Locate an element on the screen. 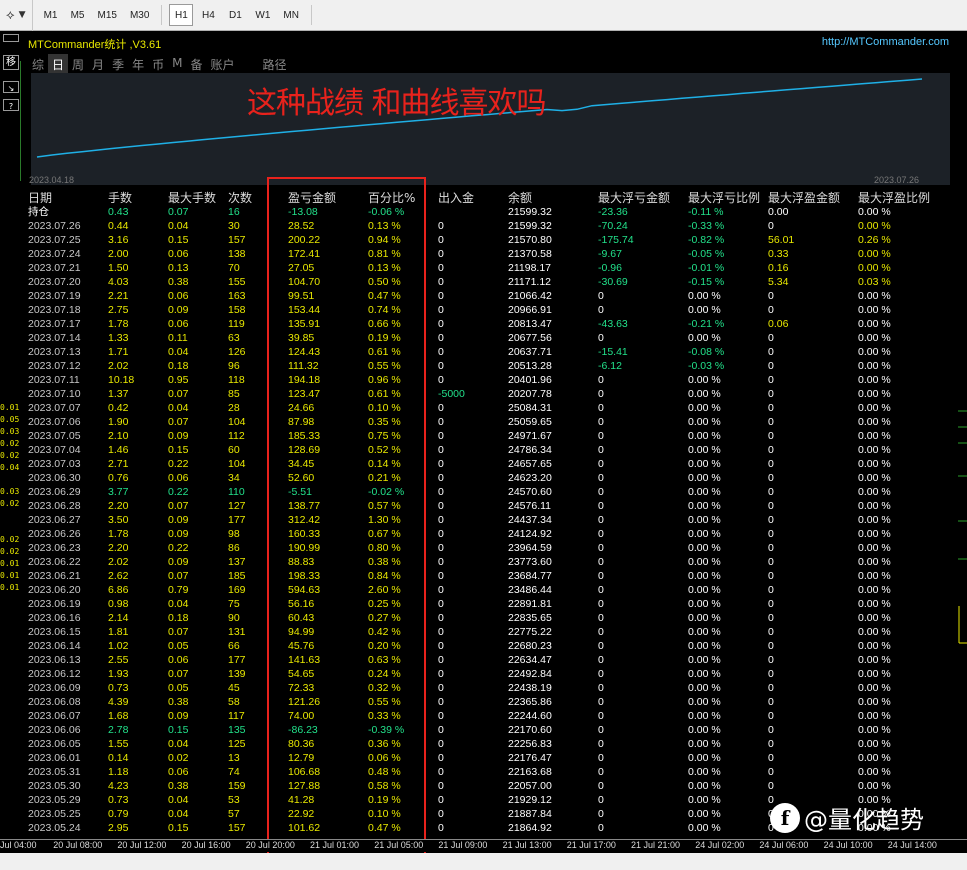 The width and height of the screenshot is (967, 870). timeframe-h4-button: H4 is located at coordinates (208, 15).